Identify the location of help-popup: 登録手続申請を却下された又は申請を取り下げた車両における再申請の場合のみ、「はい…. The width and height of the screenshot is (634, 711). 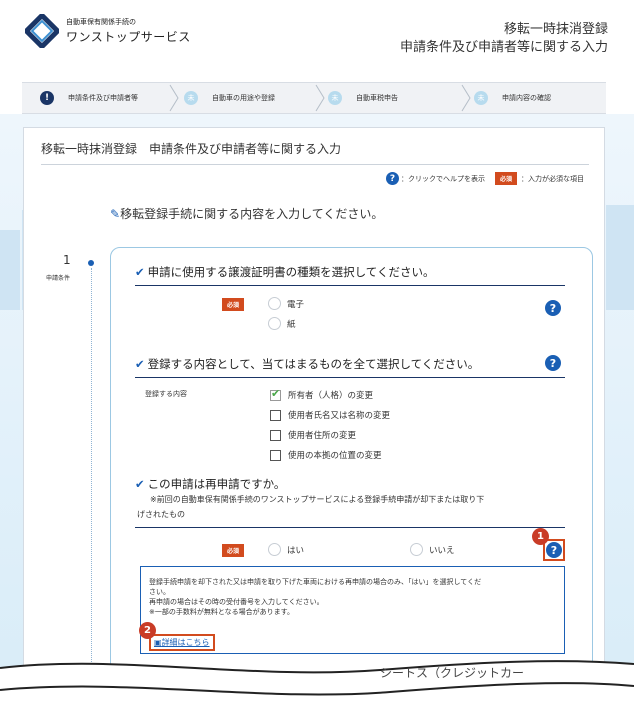
(352, 610).